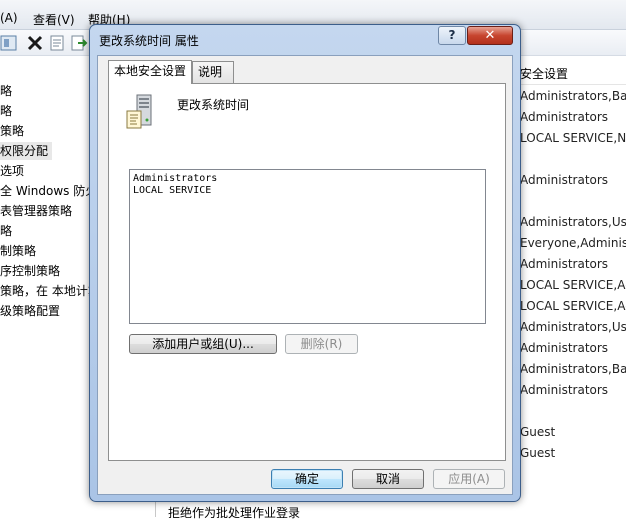  What do you see at coordinates (321, 344) in the screenshot?
I see `remove-button: 删除(R)` at bounding box center [321, 344].